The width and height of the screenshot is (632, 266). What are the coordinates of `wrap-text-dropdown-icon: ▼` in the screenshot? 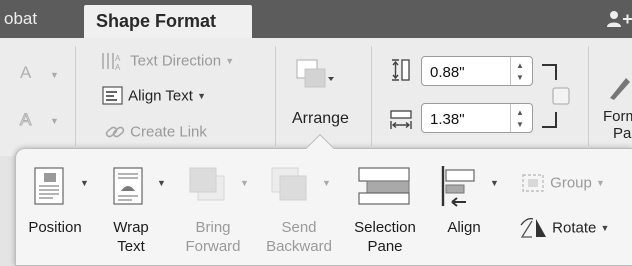 It's located at (161, 183).